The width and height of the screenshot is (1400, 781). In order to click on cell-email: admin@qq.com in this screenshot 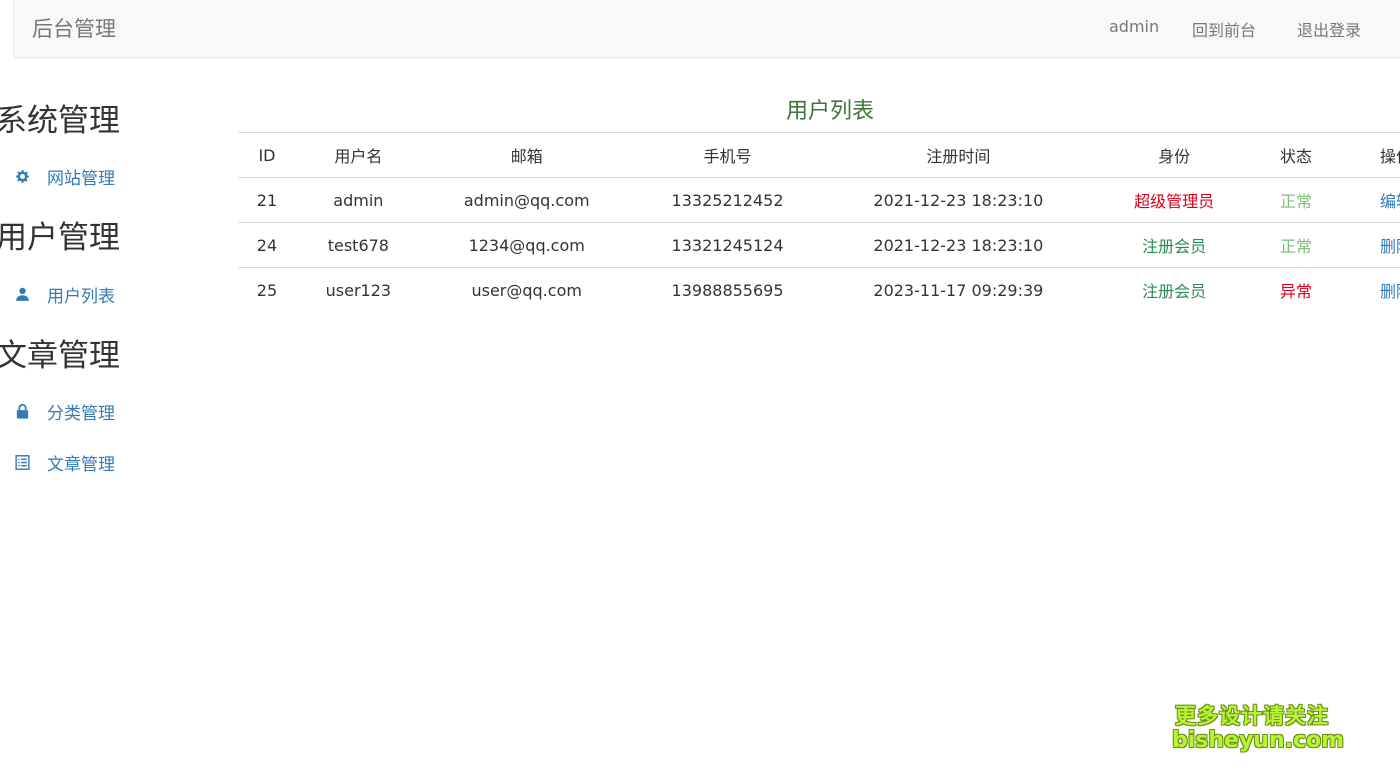, I will do `click(526, 200)`.